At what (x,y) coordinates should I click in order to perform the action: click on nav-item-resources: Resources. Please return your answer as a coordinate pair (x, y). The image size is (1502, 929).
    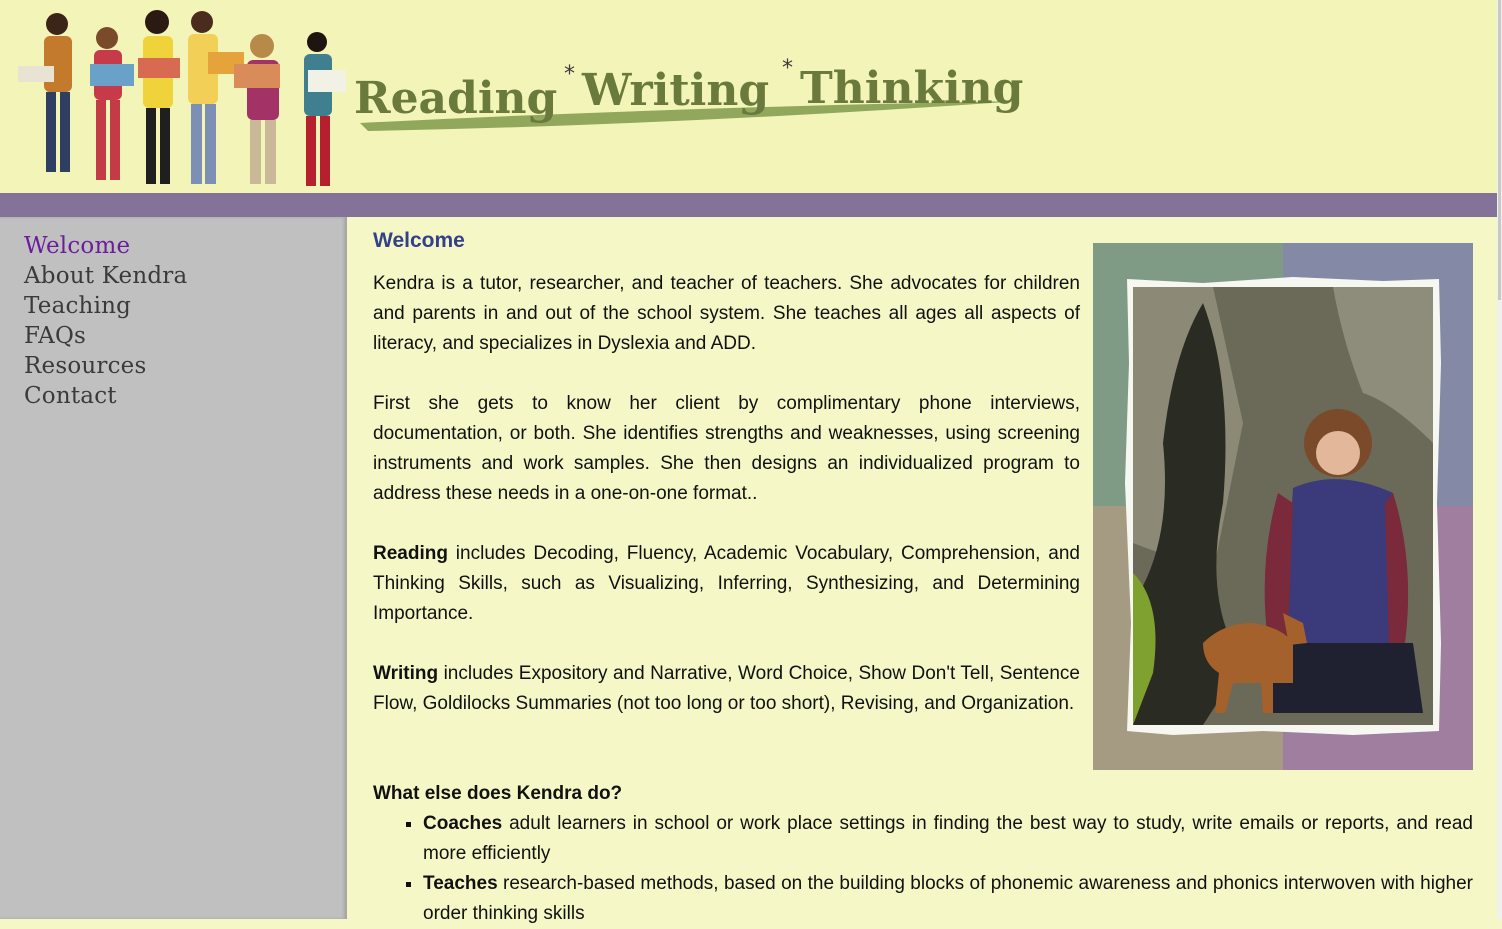
    Looking at the image, I should click on (185, 366).